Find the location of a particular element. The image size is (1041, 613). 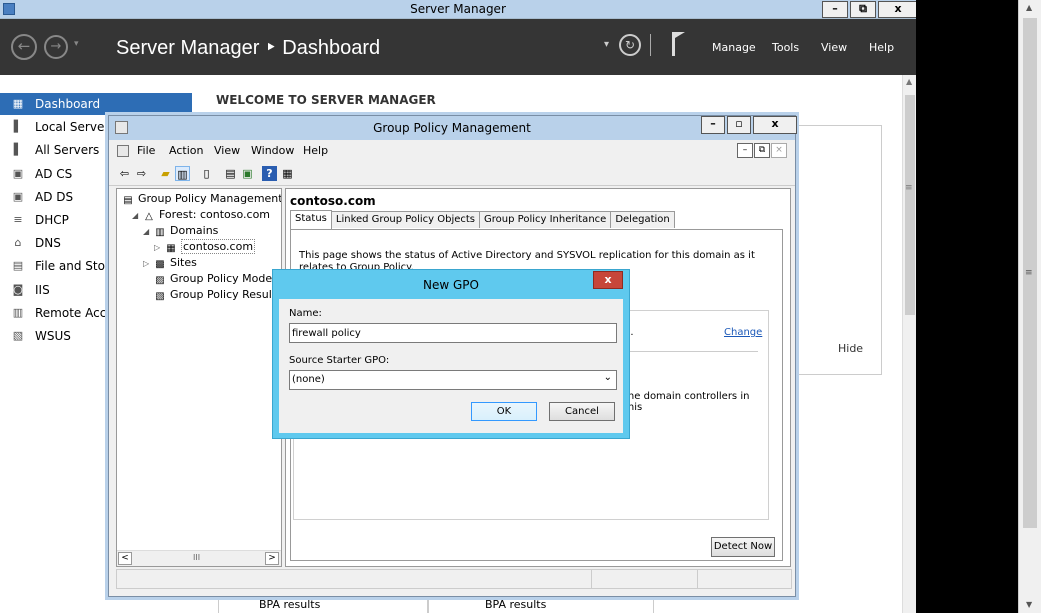

sidebar-item-label: Local Server is located at coordinates (72, 127).